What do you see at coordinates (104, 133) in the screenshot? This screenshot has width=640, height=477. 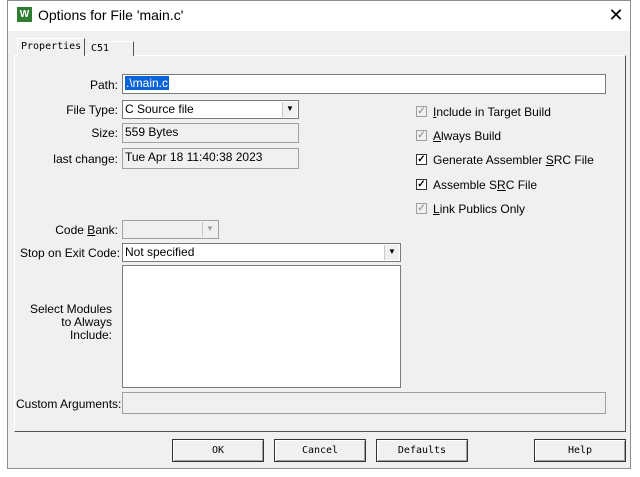 I see `size-label: Size:` at bounding box center [104, 133].